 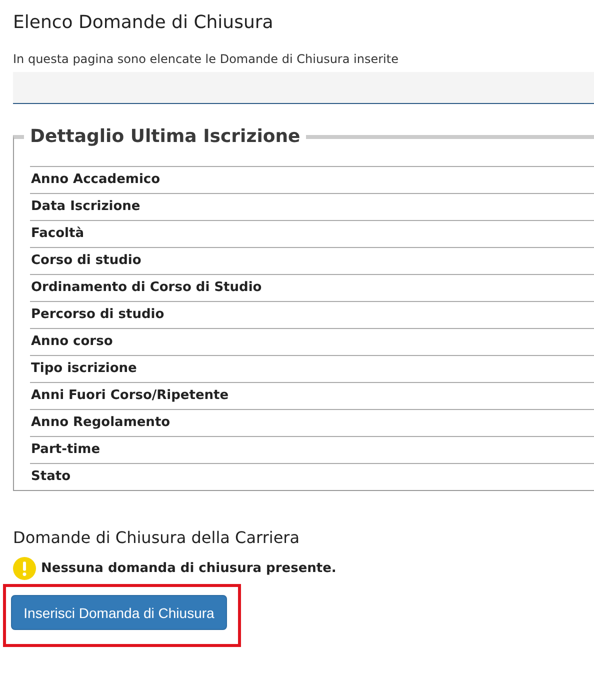 What do you see at coordinates (165, 137) in the screenshot?
I see `panel-legend: Dettaglio Ultima Iscrizione` at bounding box center [165, 137].